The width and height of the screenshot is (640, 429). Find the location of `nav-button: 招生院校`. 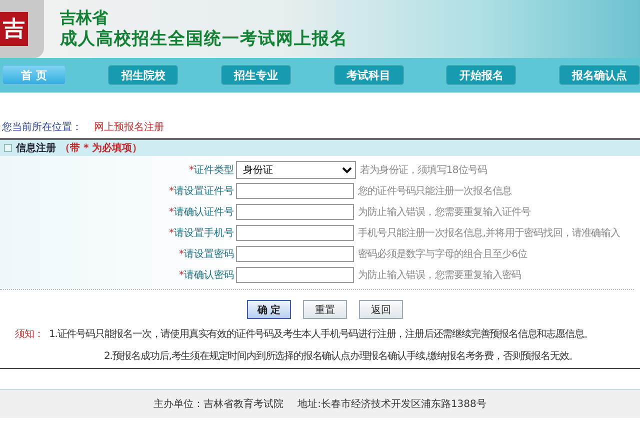

nav-button: 招生院校 is located at coordinates (143, 75).